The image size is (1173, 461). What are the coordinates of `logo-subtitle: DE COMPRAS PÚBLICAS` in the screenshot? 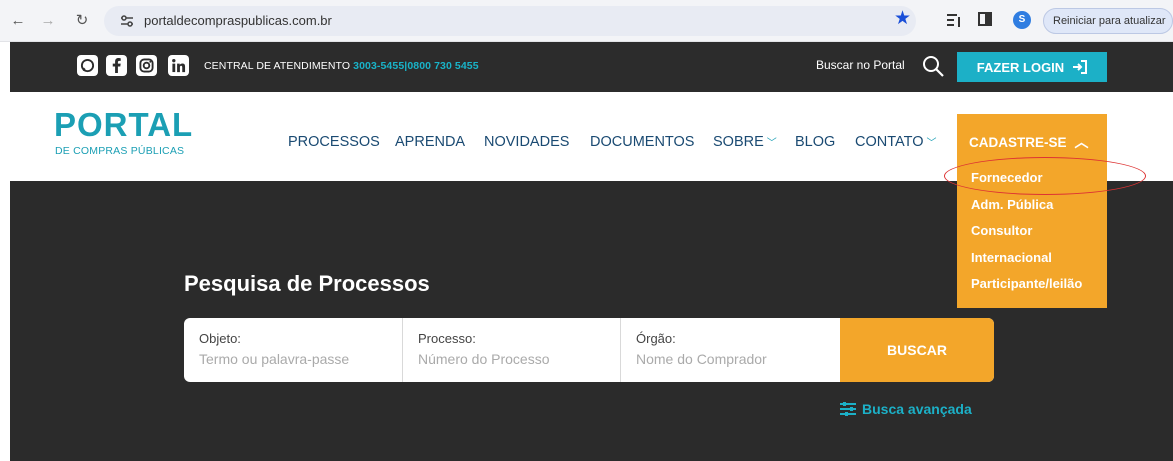 It's located at (120, 151).